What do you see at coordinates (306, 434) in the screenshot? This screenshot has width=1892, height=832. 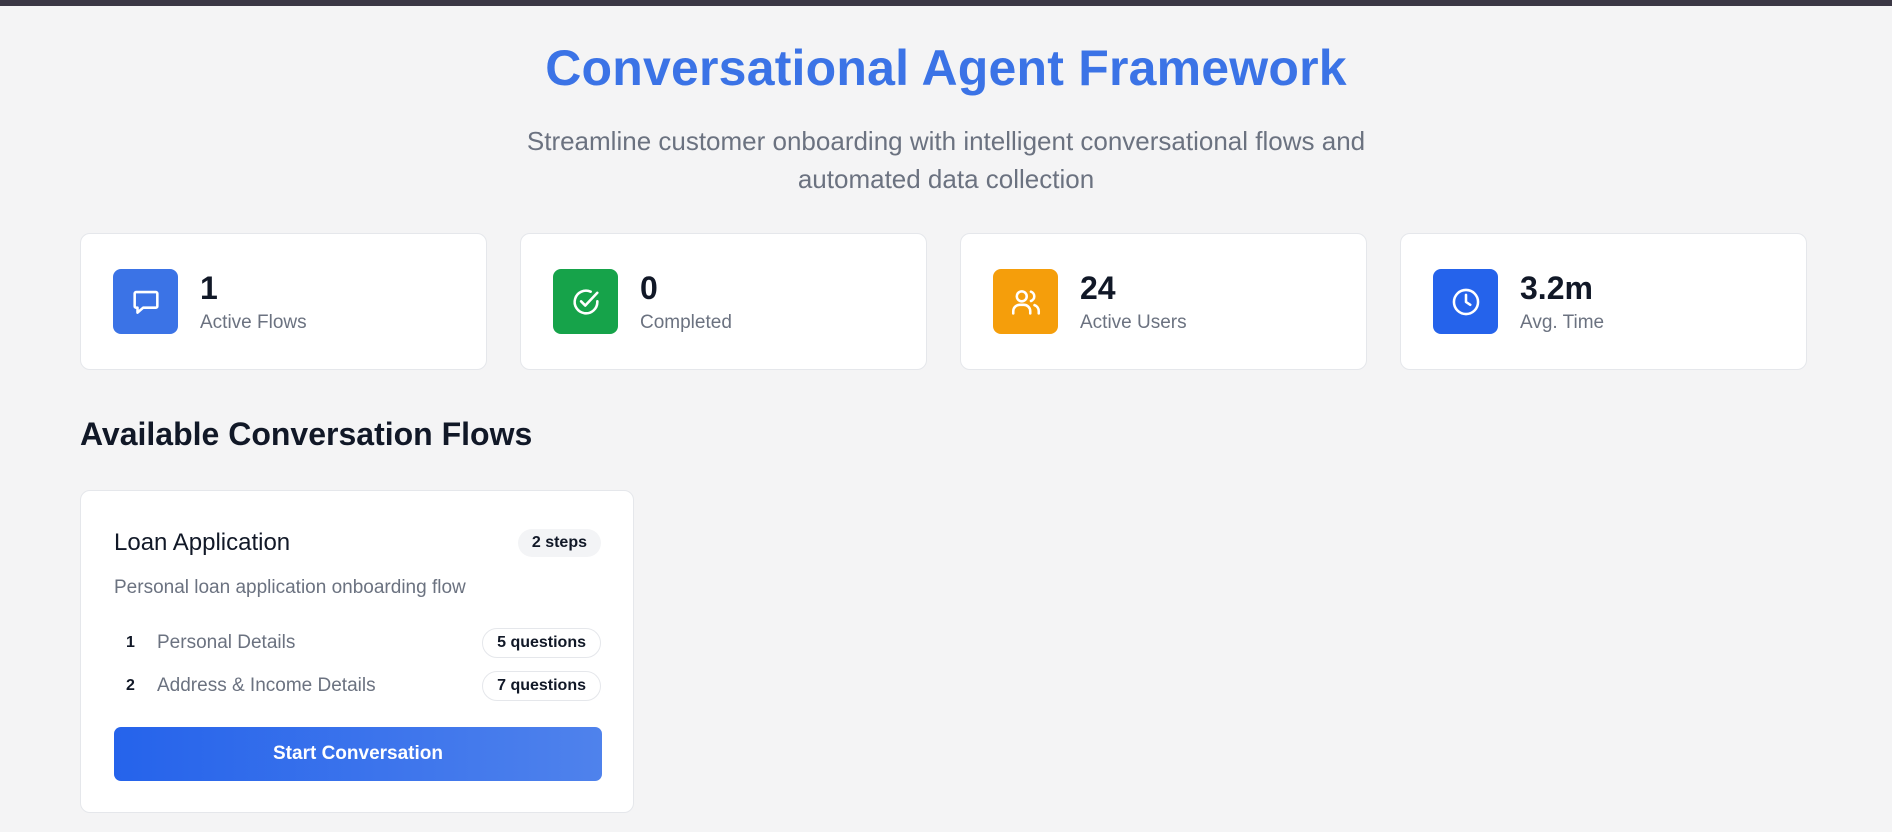 I see `section-title: Available Conversation Flows` at bounding box center [306, 434].